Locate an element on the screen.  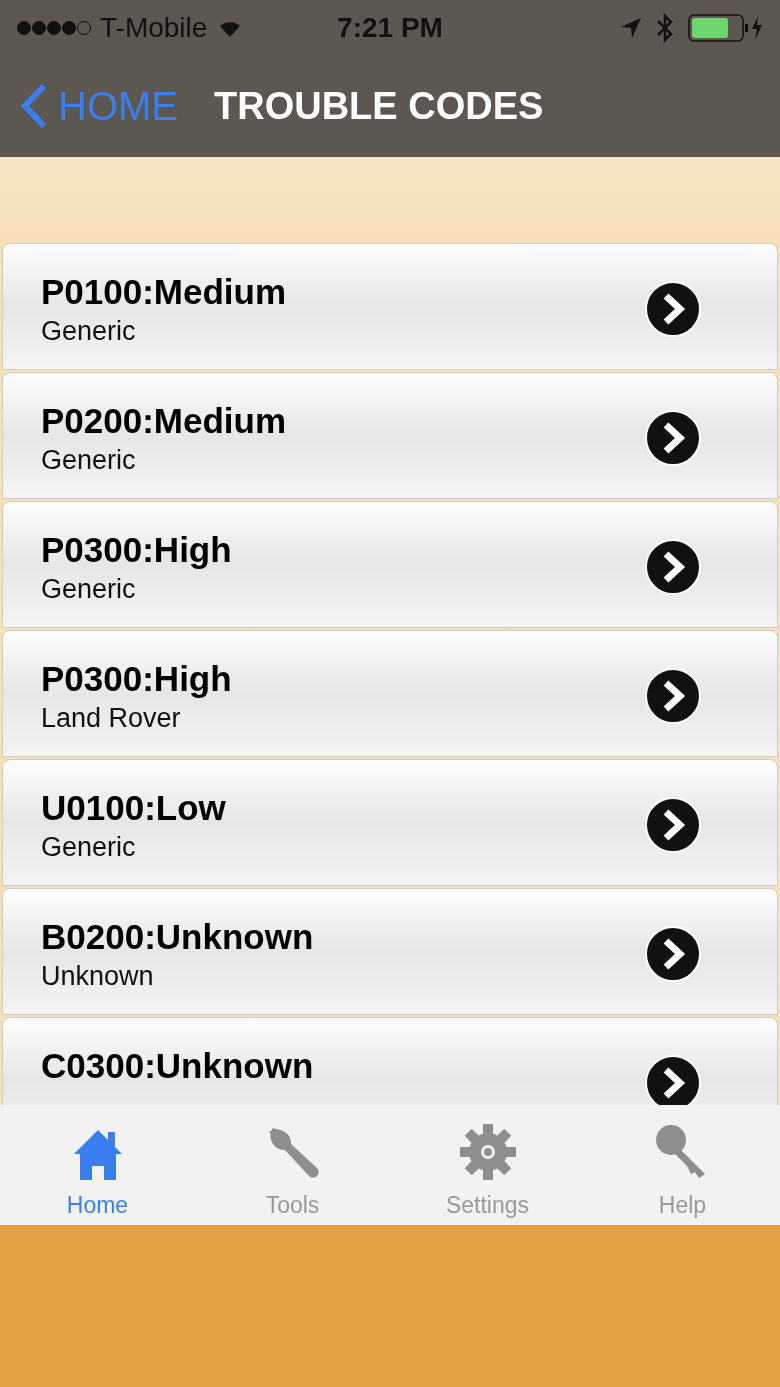
location-arrow-icon is located at coordinates (631, 27).